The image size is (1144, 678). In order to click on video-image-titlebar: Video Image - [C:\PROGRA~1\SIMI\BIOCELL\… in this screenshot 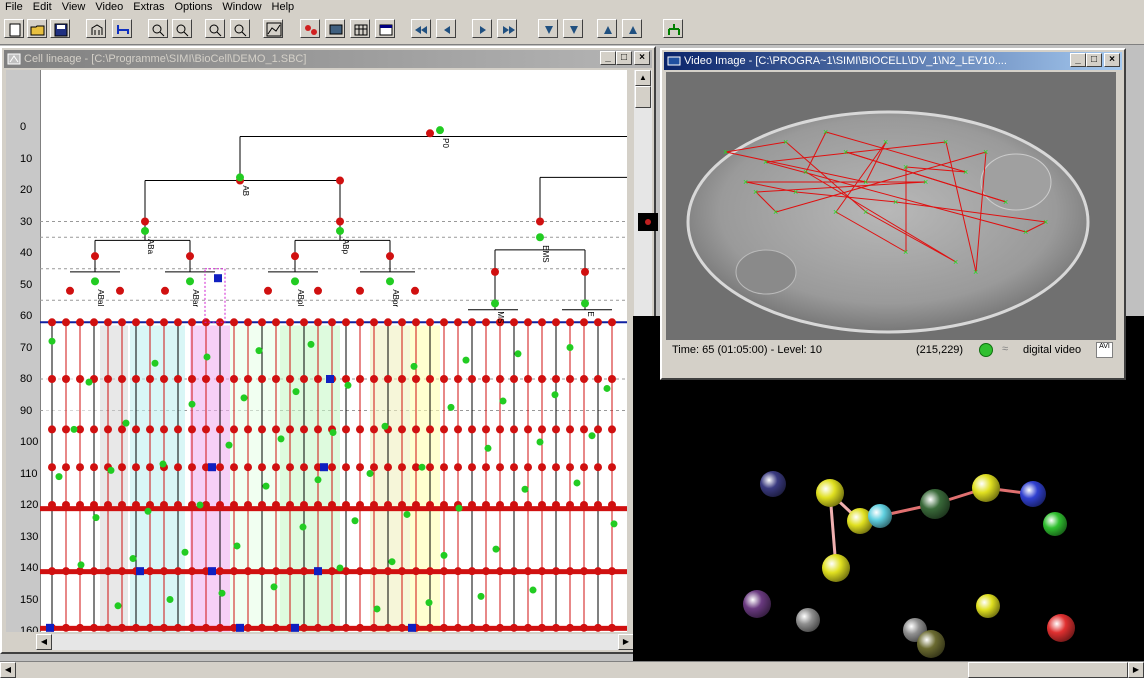, I will do `click(893, 61)`.